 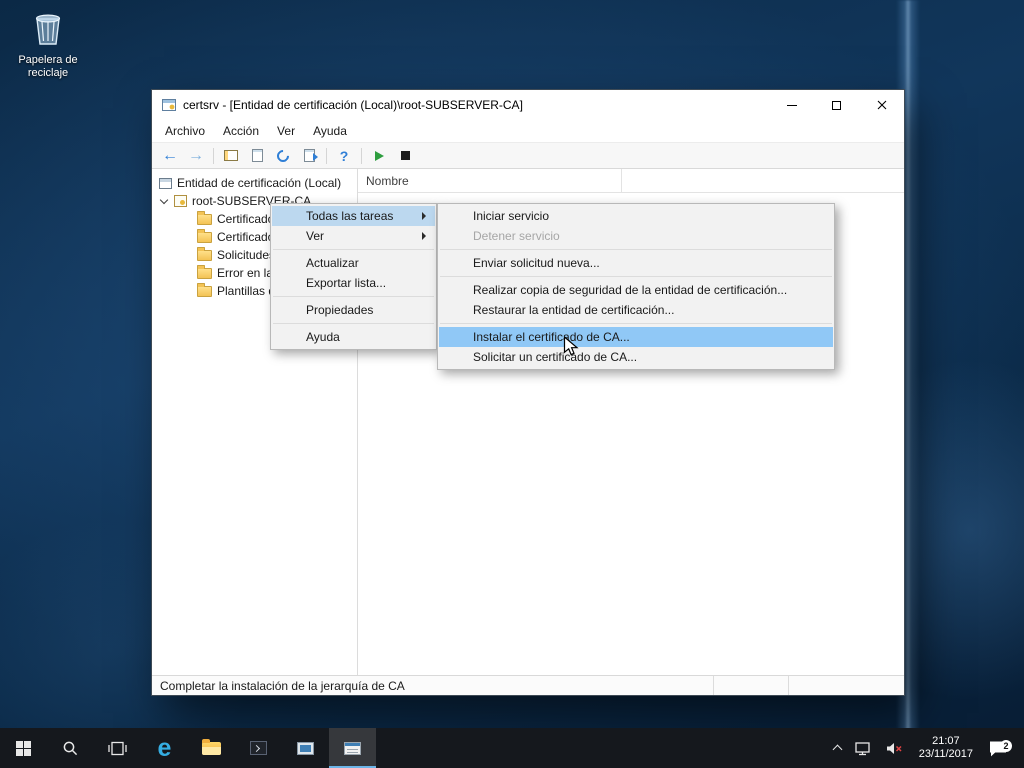 I want to click on server-manager-icon, so click(x=305, y=748).